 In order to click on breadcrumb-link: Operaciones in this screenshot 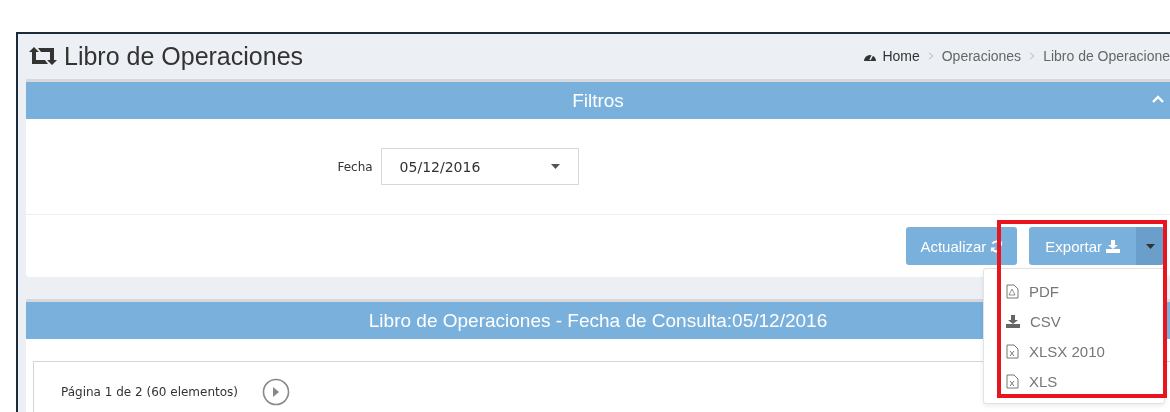, I will do `click(981, 56)`.